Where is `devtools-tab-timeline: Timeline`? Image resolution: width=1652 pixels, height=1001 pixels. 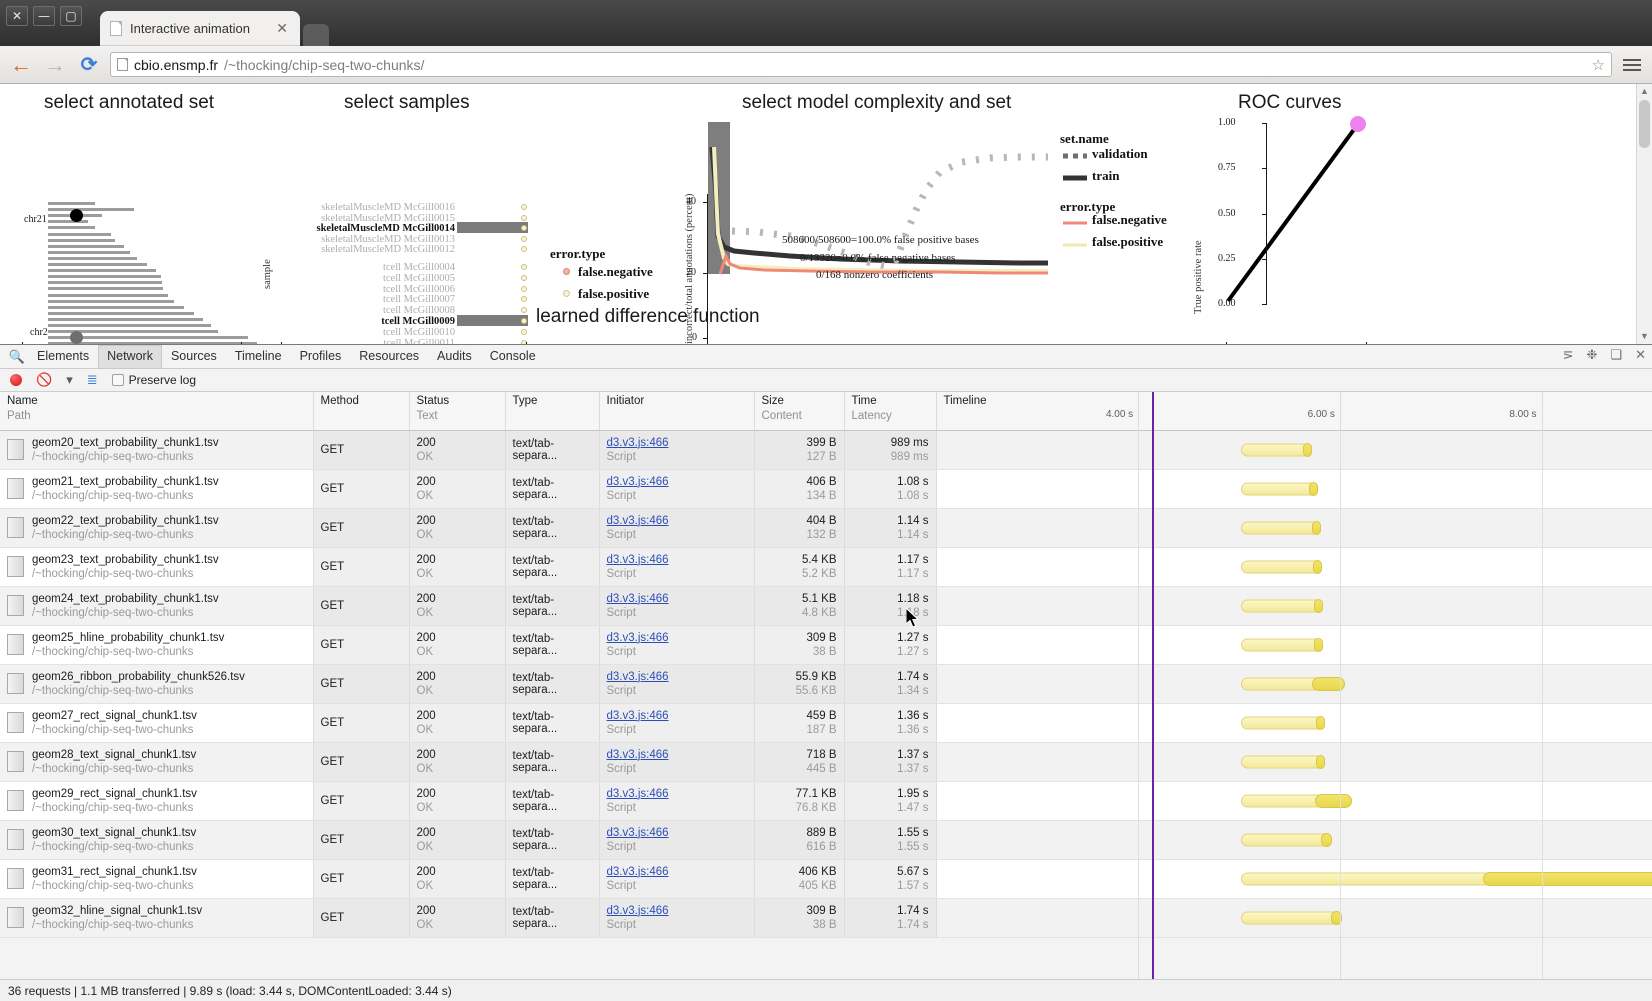 devtools-tab-timeline: Timeline is located at coordinates (258, 357).